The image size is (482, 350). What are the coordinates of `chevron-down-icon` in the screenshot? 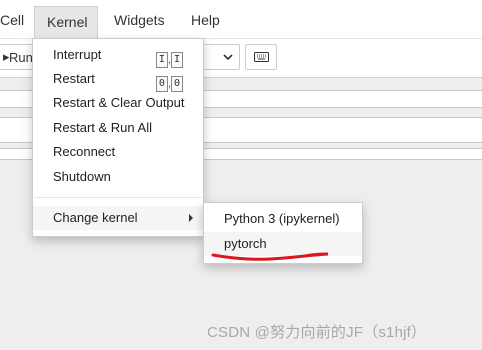 It's located at (228, 57).